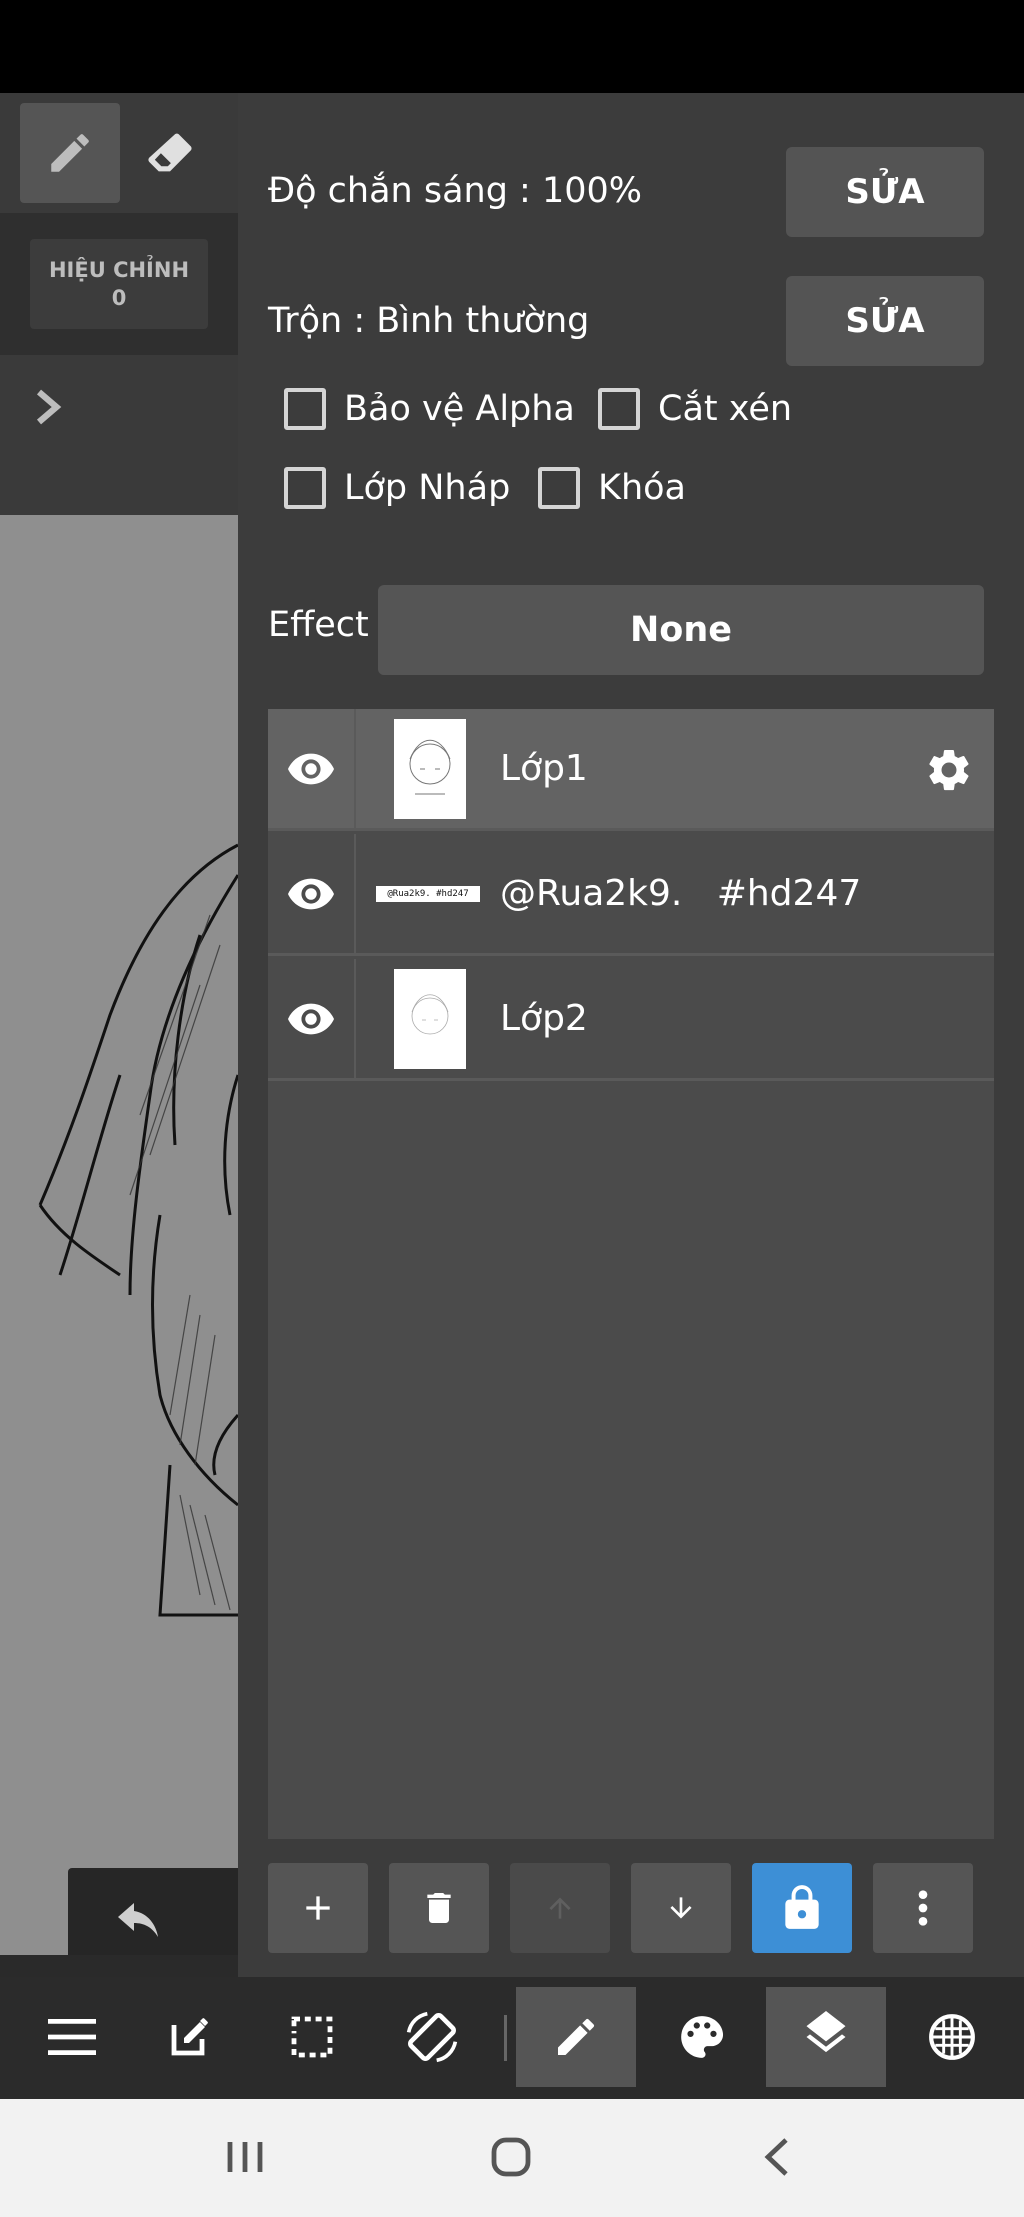 The width and height of the screenshot is (1024, 2217). I want to click on layer-thumbnail: @Rua2k9. #hd247, so click(428, 894).